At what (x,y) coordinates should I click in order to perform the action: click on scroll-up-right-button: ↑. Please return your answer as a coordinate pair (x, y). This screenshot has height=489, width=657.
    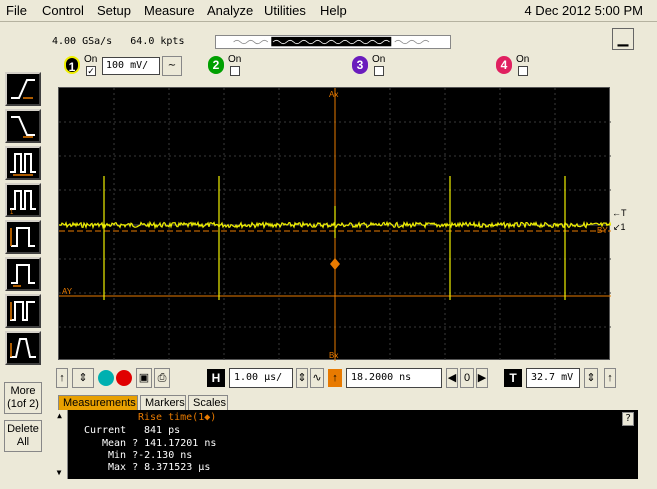
    Looking at the image, I should click on (610, 378).